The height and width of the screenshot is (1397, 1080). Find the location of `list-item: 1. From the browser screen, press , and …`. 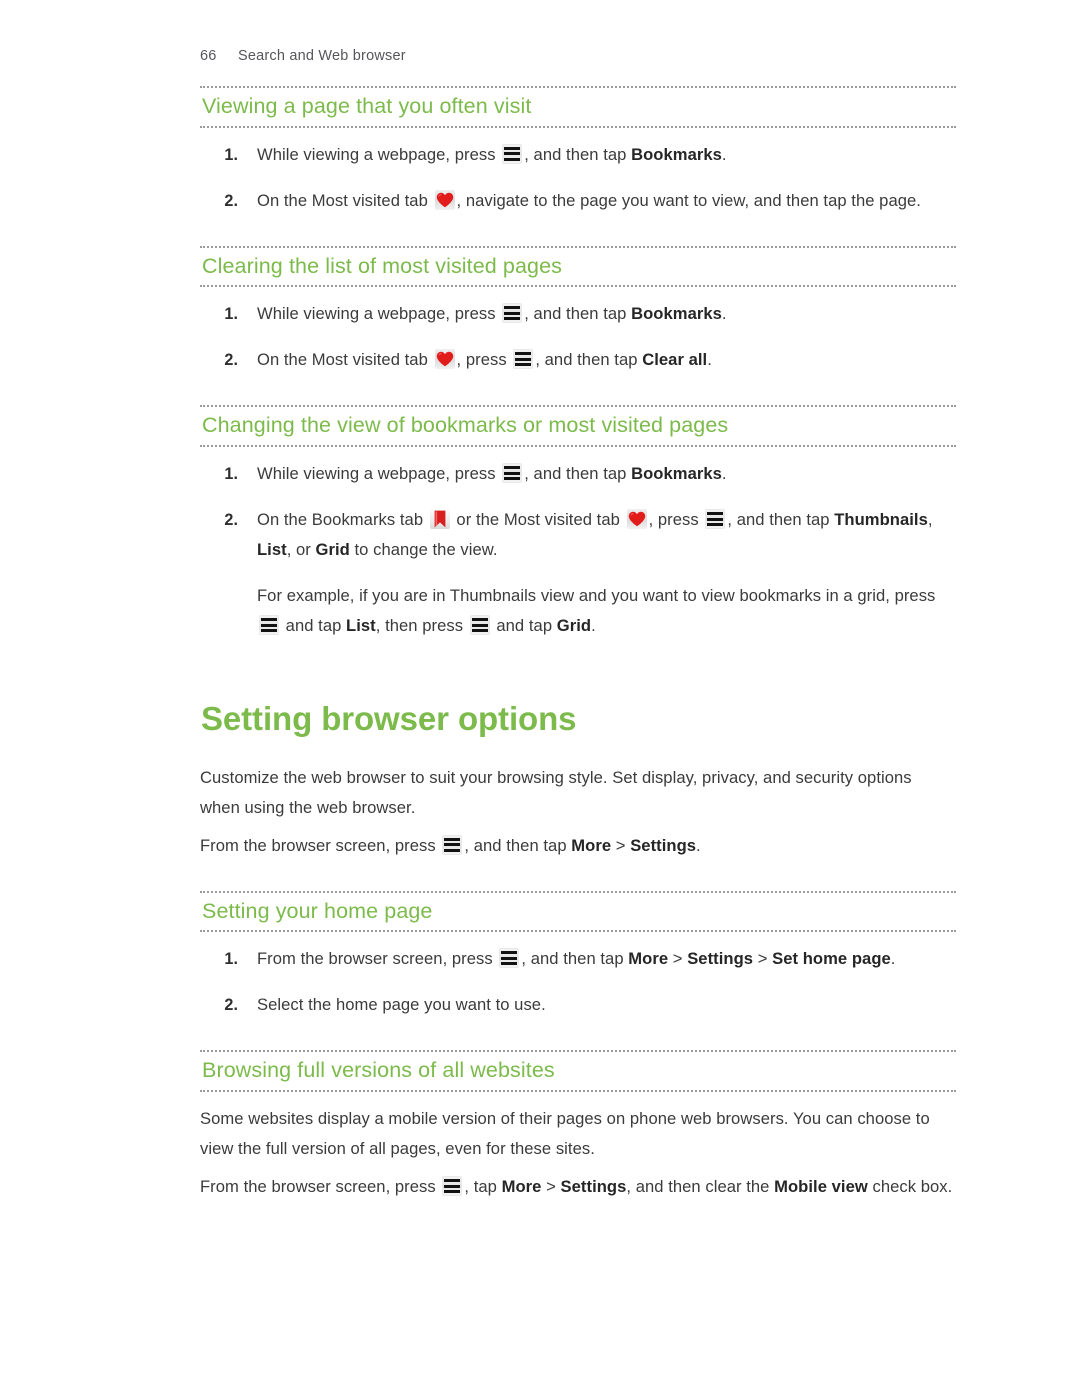

list-item: 1. From the browser screen, press , and … is located at coordinates (578, 959).